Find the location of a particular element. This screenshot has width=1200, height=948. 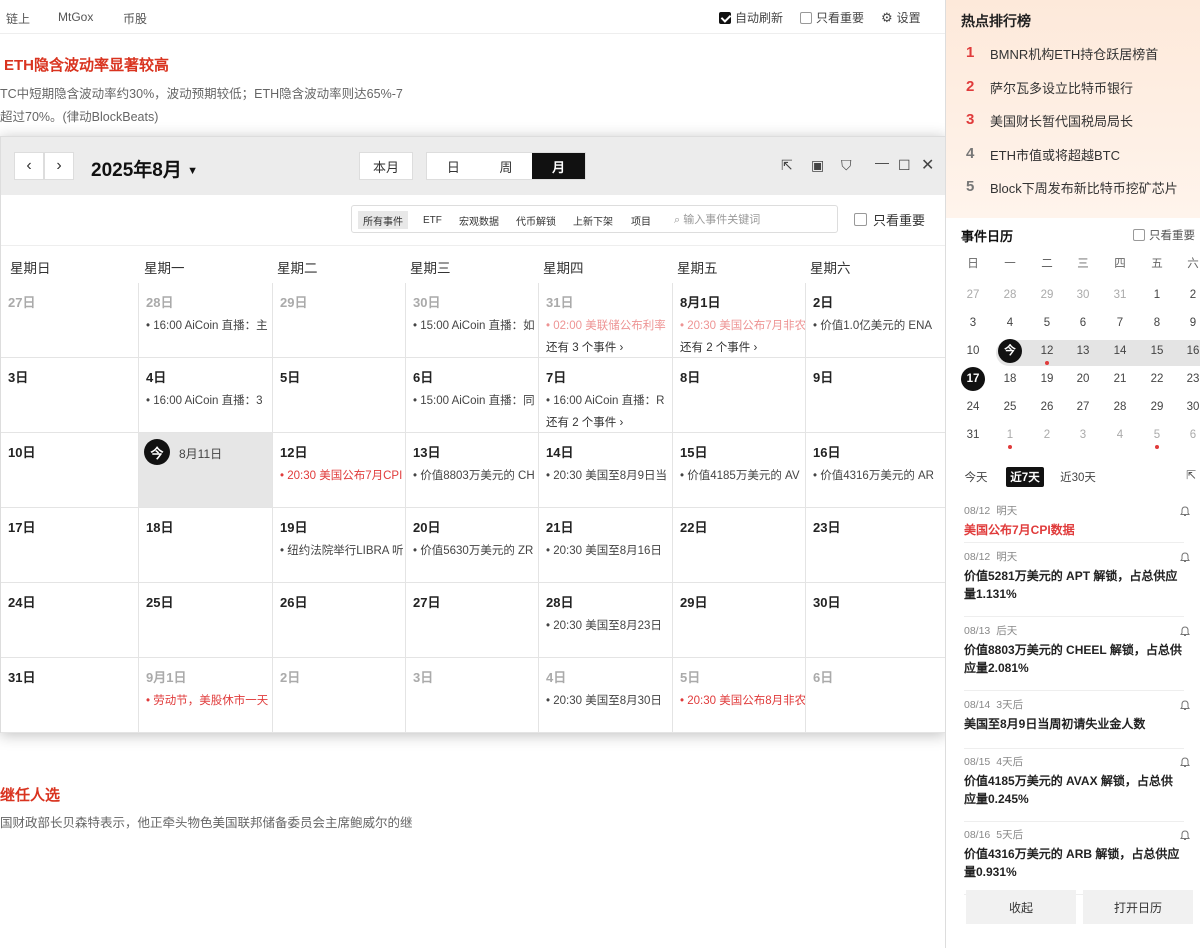

mini-day: 23 is located at coordinates (1190, 379).